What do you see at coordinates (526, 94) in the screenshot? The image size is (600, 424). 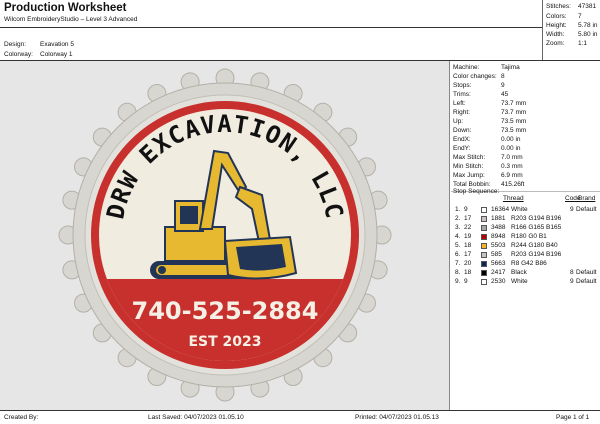 I see `detail-row: Trims: 45` at bounding box center [526, 94].